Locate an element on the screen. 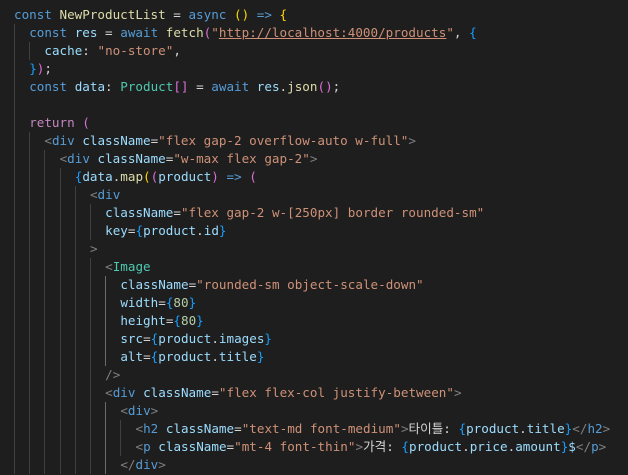 The width and height of the screenshot is (628, 475). code-line is located at coordinates (305, 105).